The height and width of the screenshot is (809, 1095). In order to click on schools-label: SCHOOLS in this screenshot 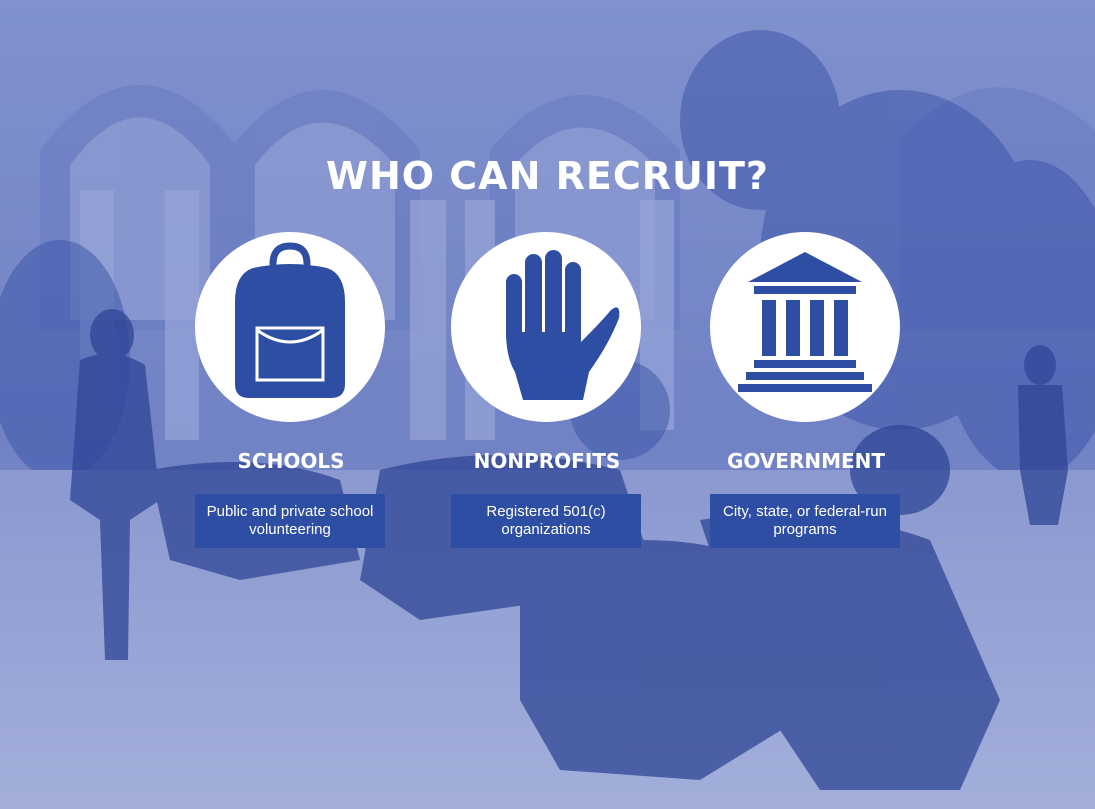, I will do `click(291, 461)`.